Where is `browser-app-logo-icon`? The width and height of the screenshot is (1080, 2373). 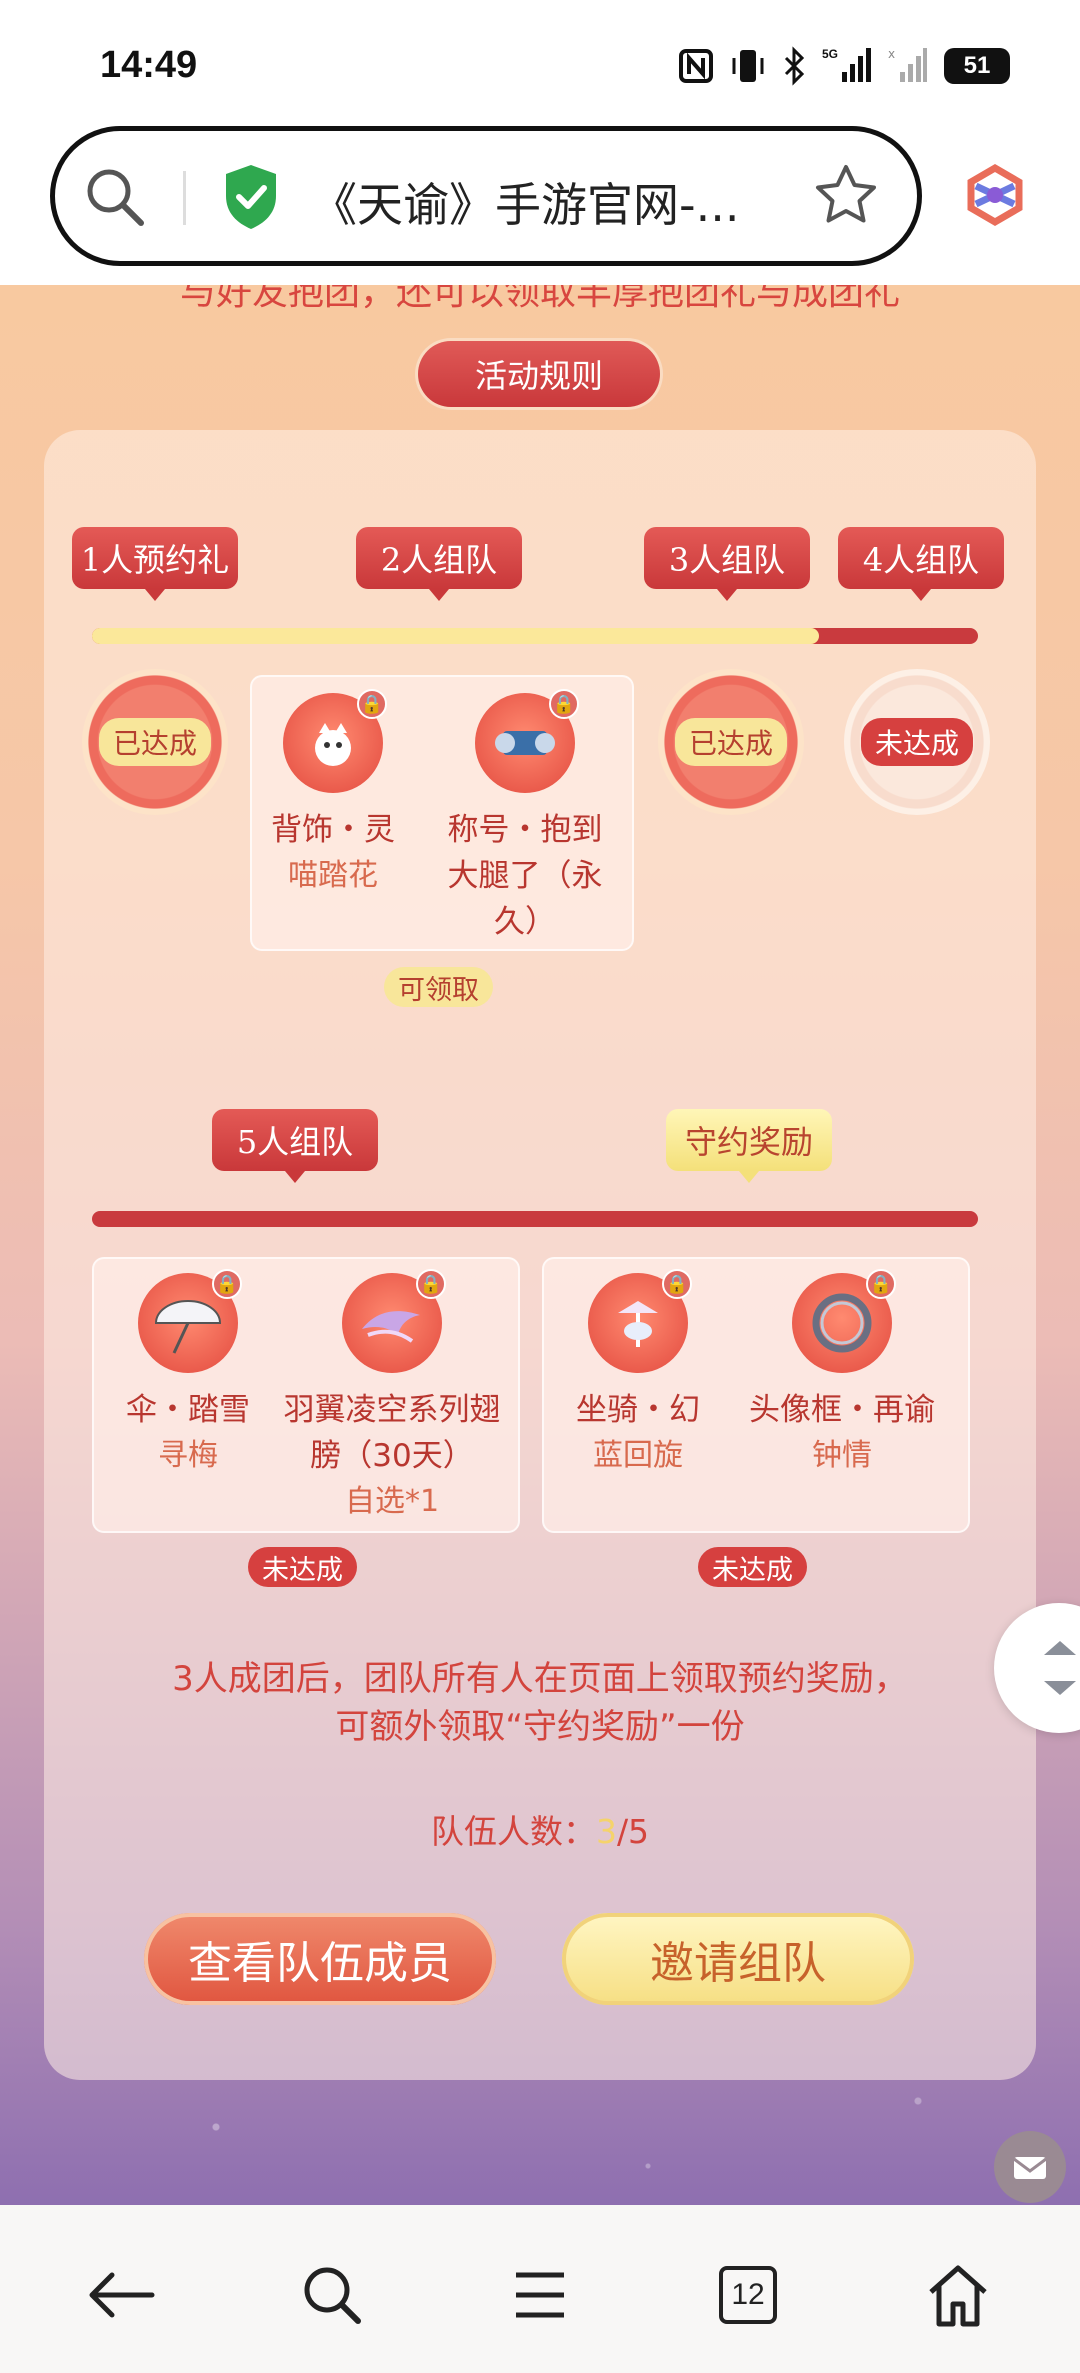
browser-app-logo-icon is located at coordinates (995, 197).